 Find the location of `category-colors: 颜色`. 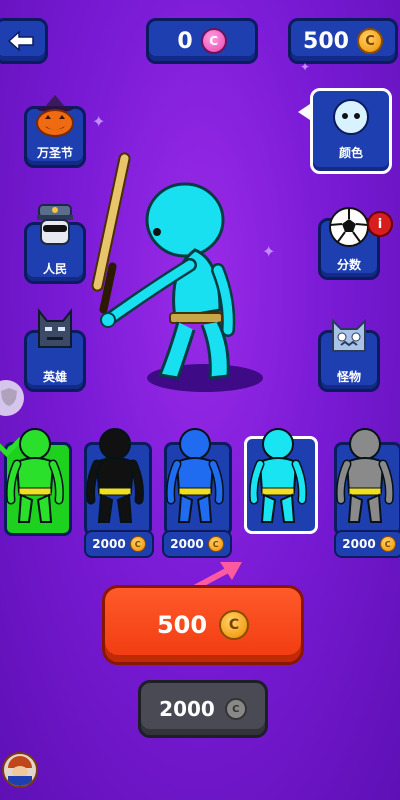

category-colors: 颜色 is located at coordinates (351, 131).